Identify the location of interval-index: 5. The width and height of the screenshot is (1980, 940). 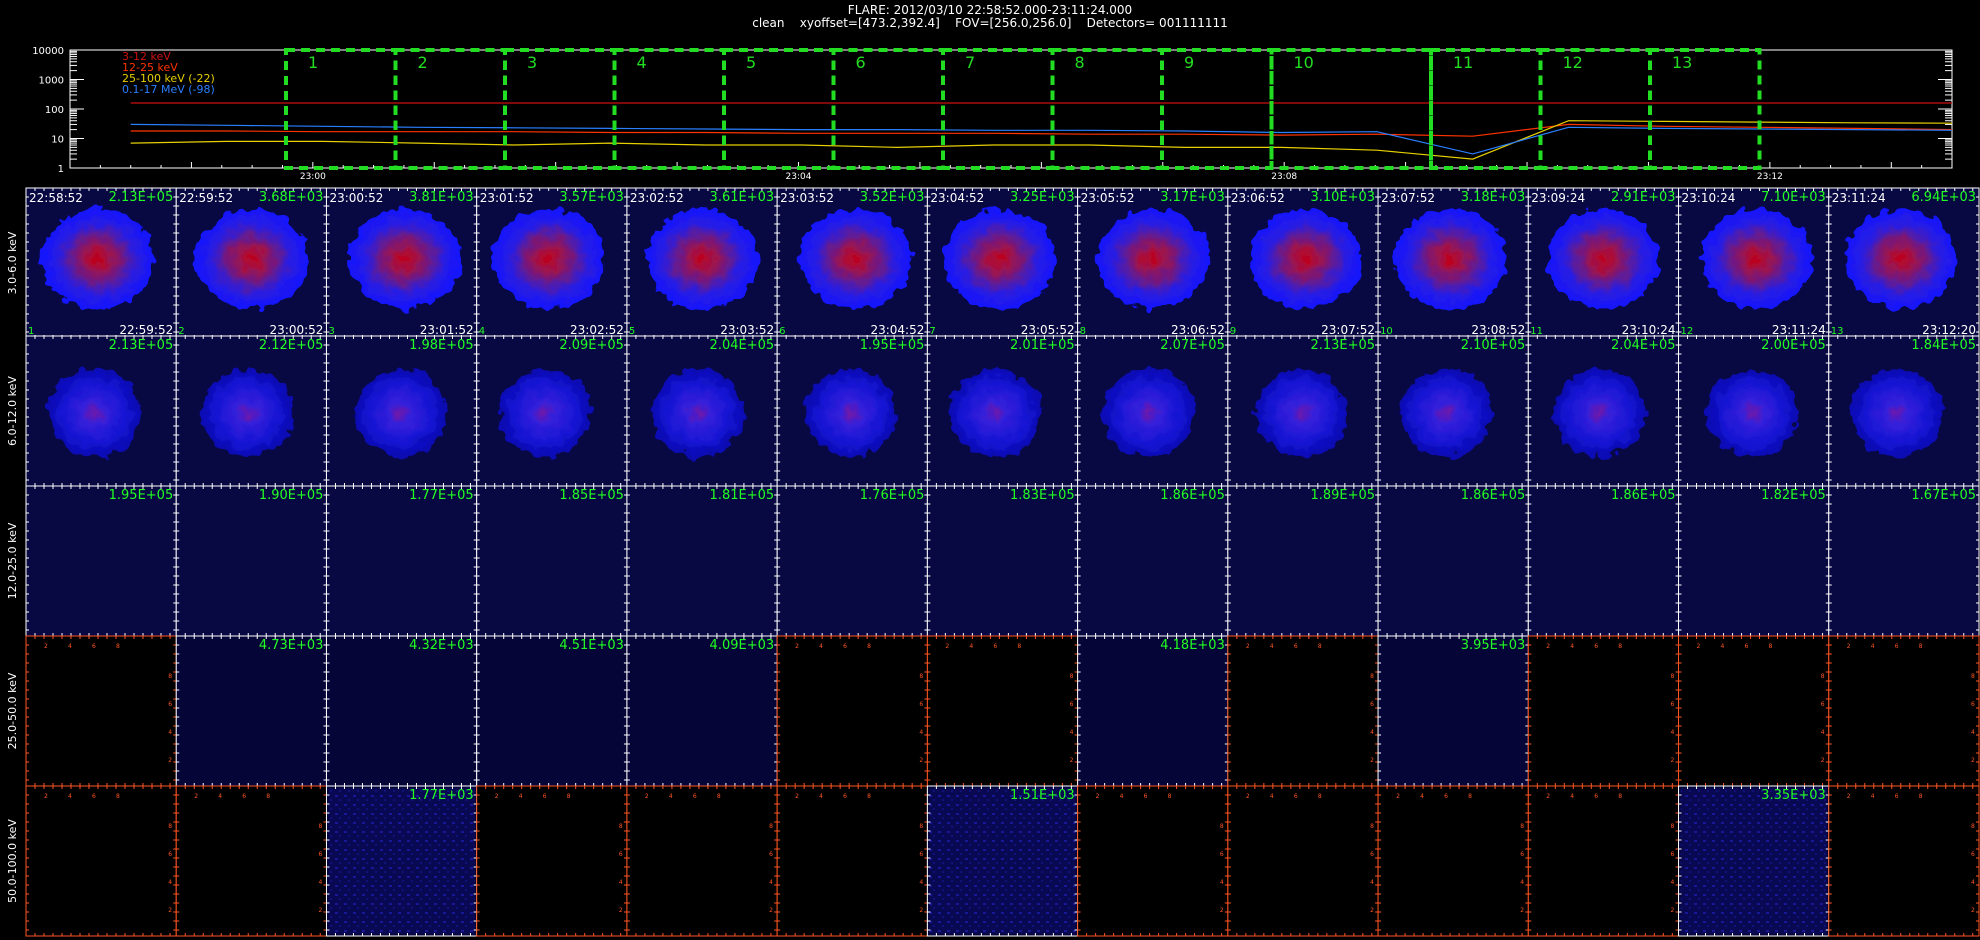
(632, 331).